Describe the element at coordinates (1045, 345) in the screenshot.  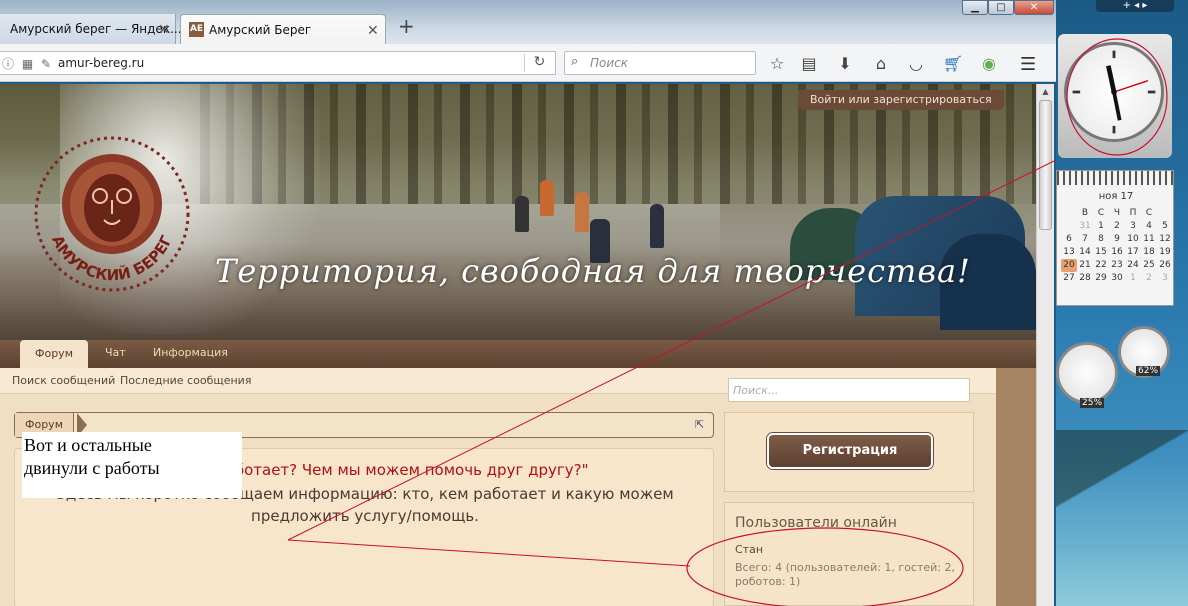
I see `page-scrollbar: ▲` at that location.